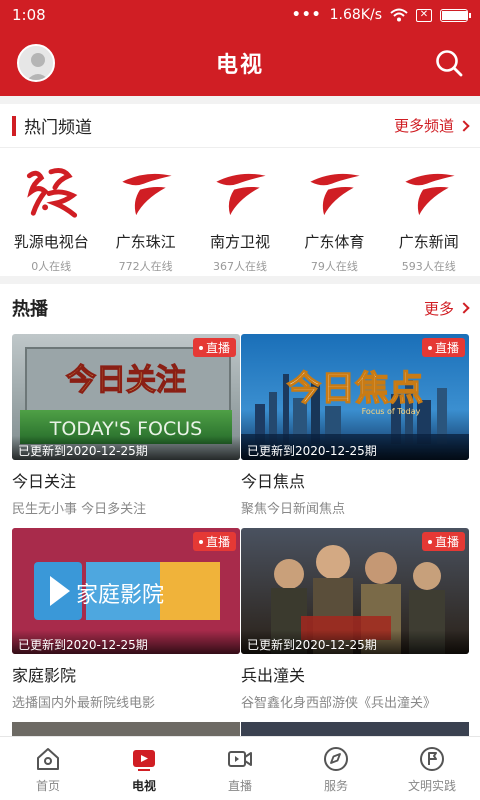 The image size is (480, 800). What do you see at coordinates (143, 786) in the screenshot?
I see `tab-label: 电视` at bounding box center [143, 786].